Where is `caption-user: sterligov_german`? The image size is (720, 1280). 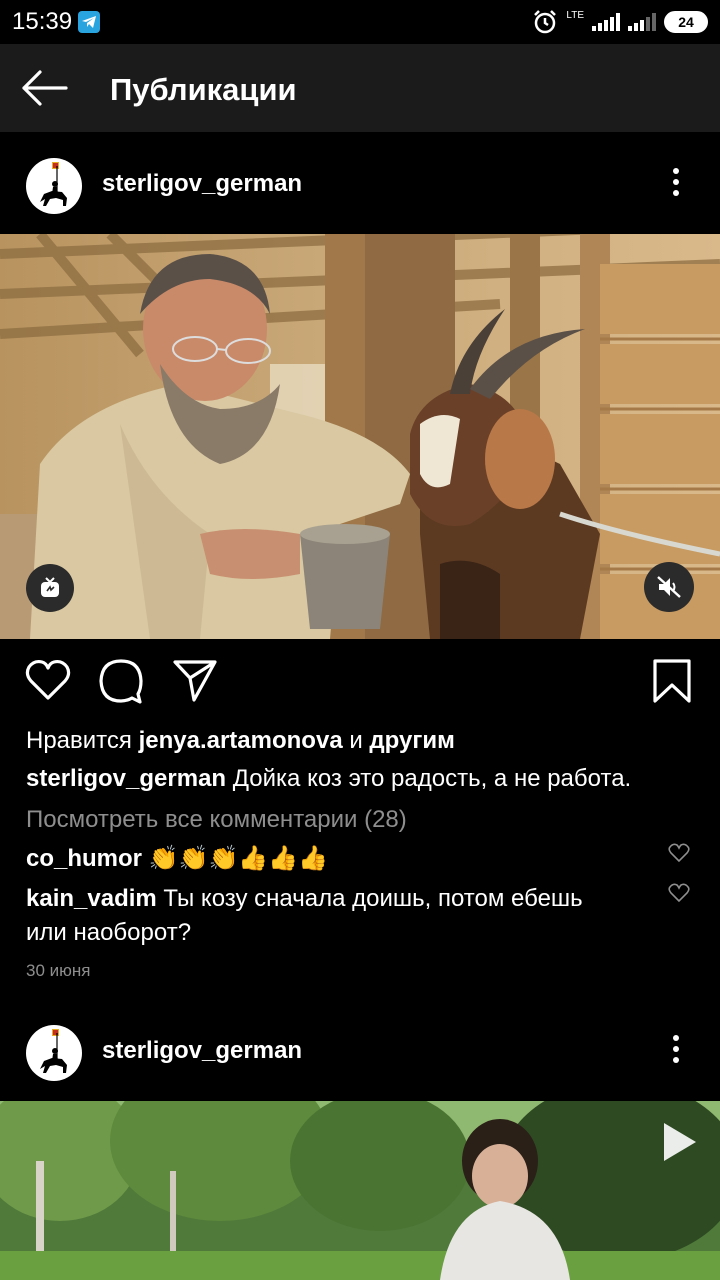
caption-user: sterligov_german is located at coordinates (126, 778).